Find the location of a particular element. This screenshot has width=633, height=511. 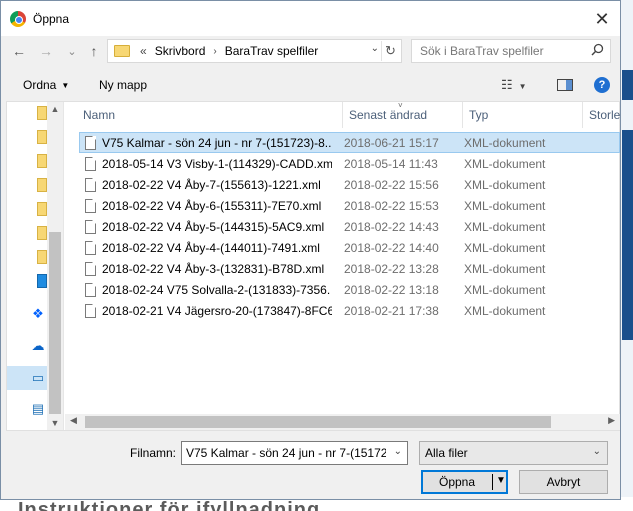

filename-label: Filnamn: is located at coordinates (153, 453).